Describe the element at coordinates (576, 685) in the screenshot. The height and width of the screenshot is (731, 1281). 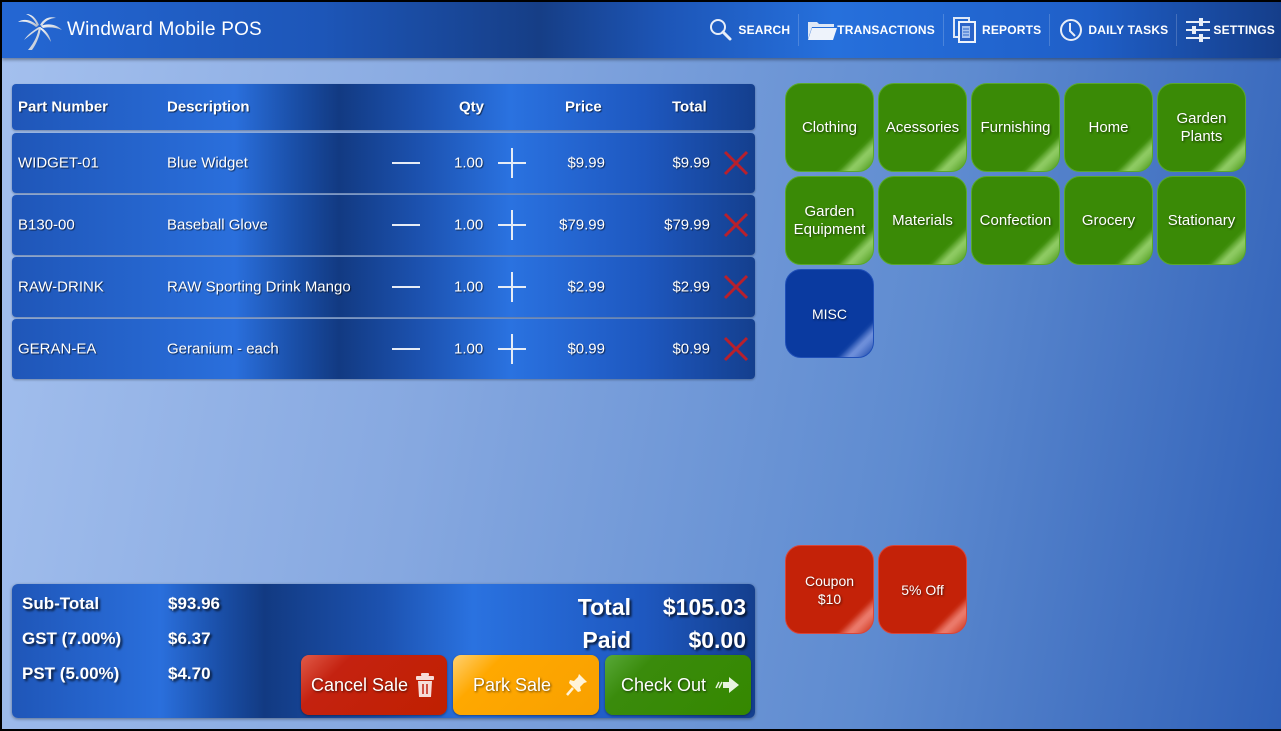
I see `pushpin-icon` at that location.